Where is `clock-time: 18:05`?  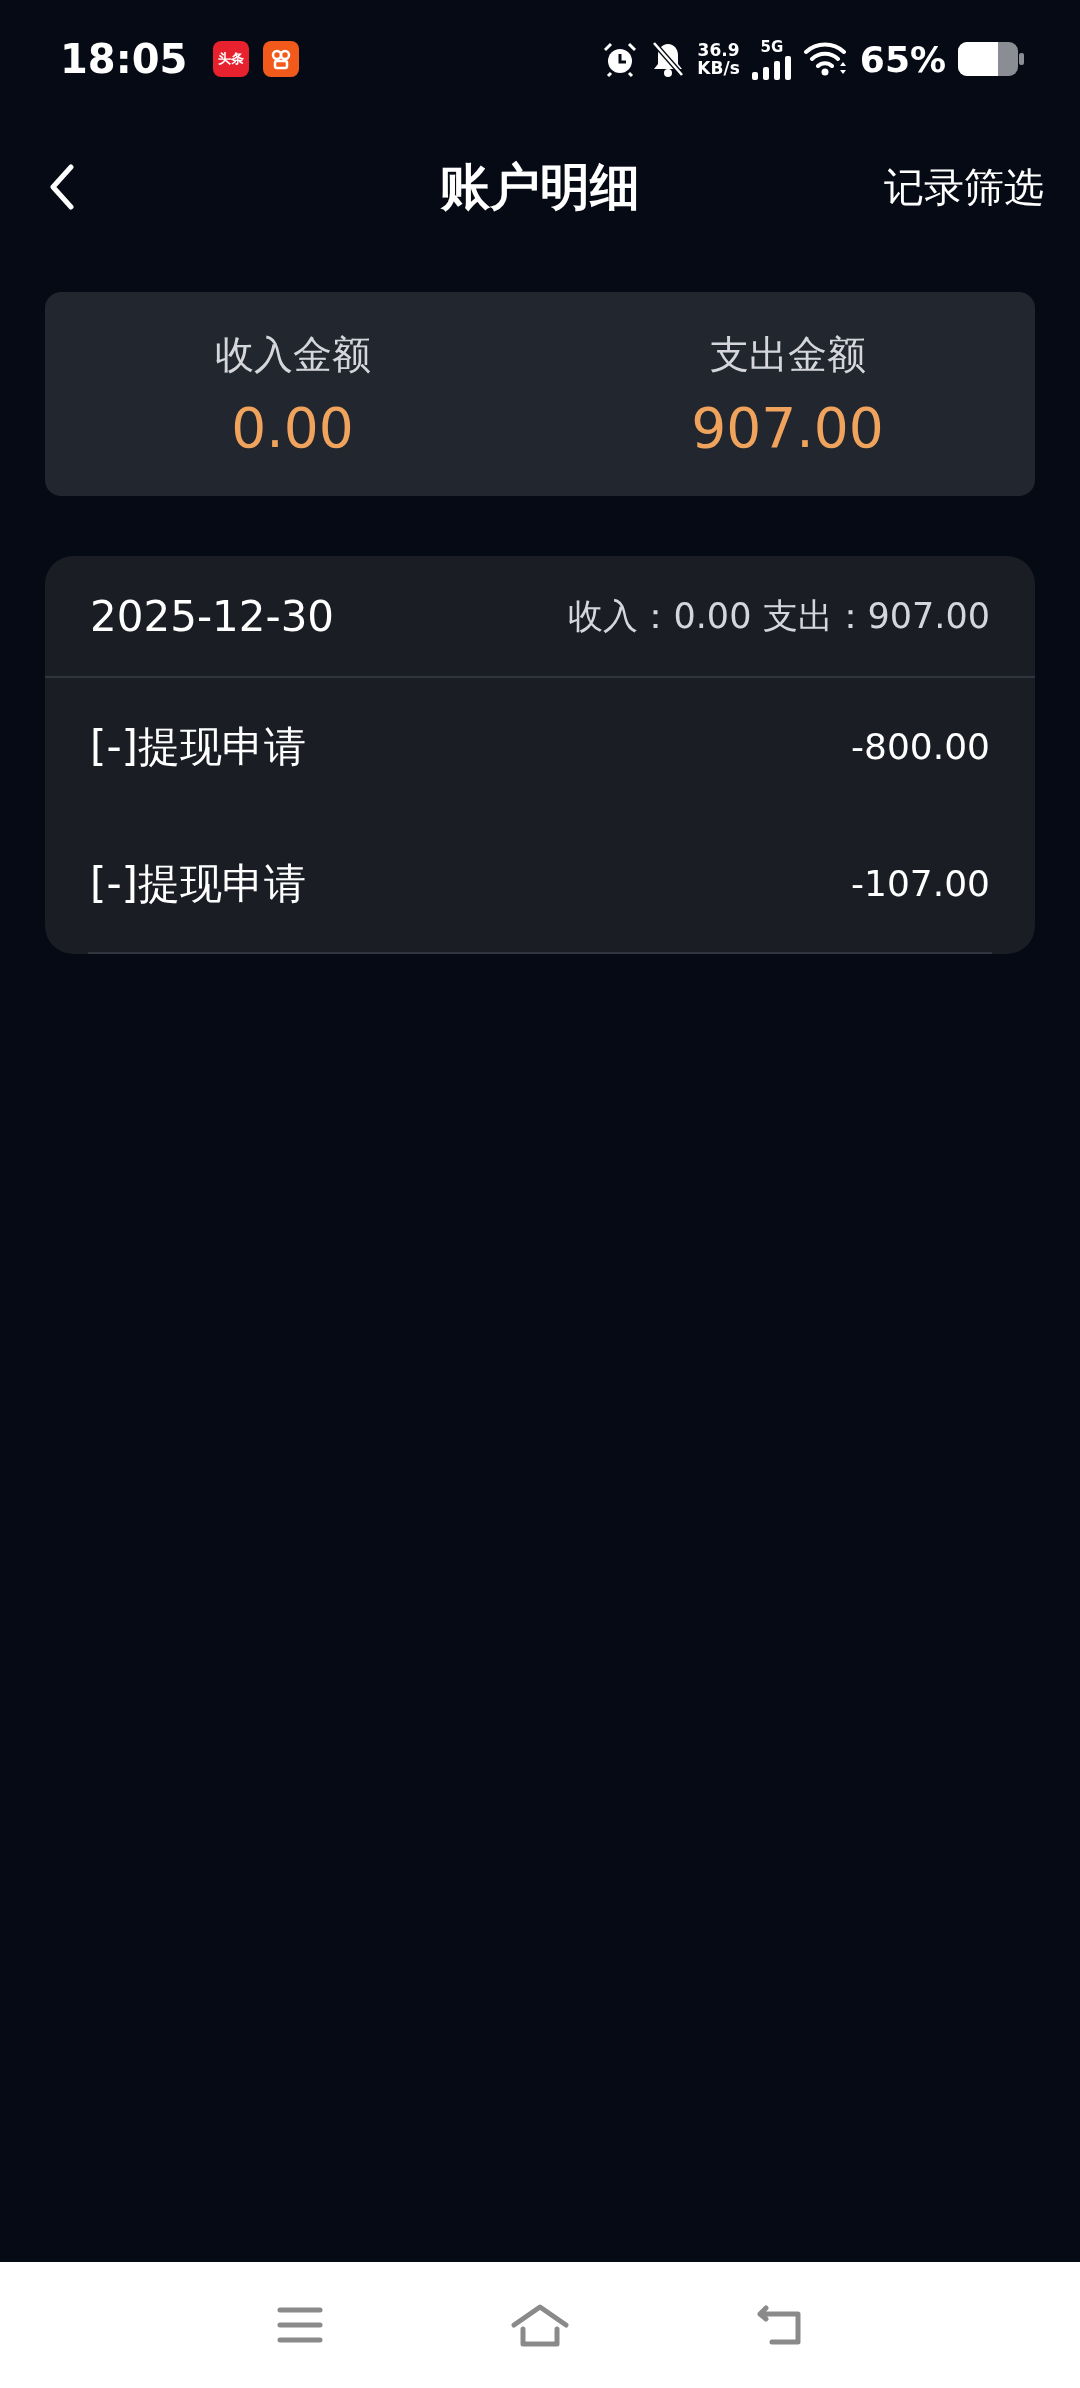
clock-time: 18:05 is located at coordinates (124, 59).